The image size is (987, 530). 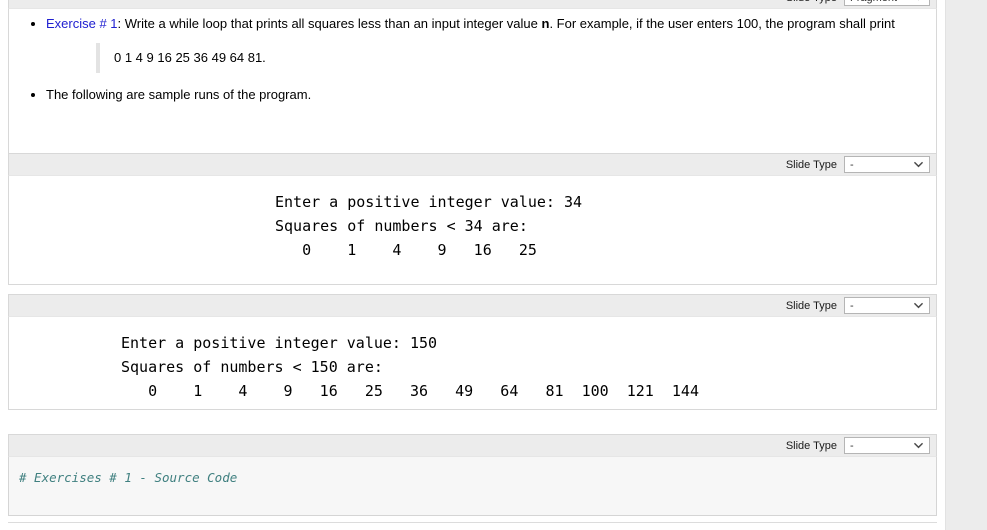 I want to click on slide-type-value-4: -, so click(x=852, y=445).